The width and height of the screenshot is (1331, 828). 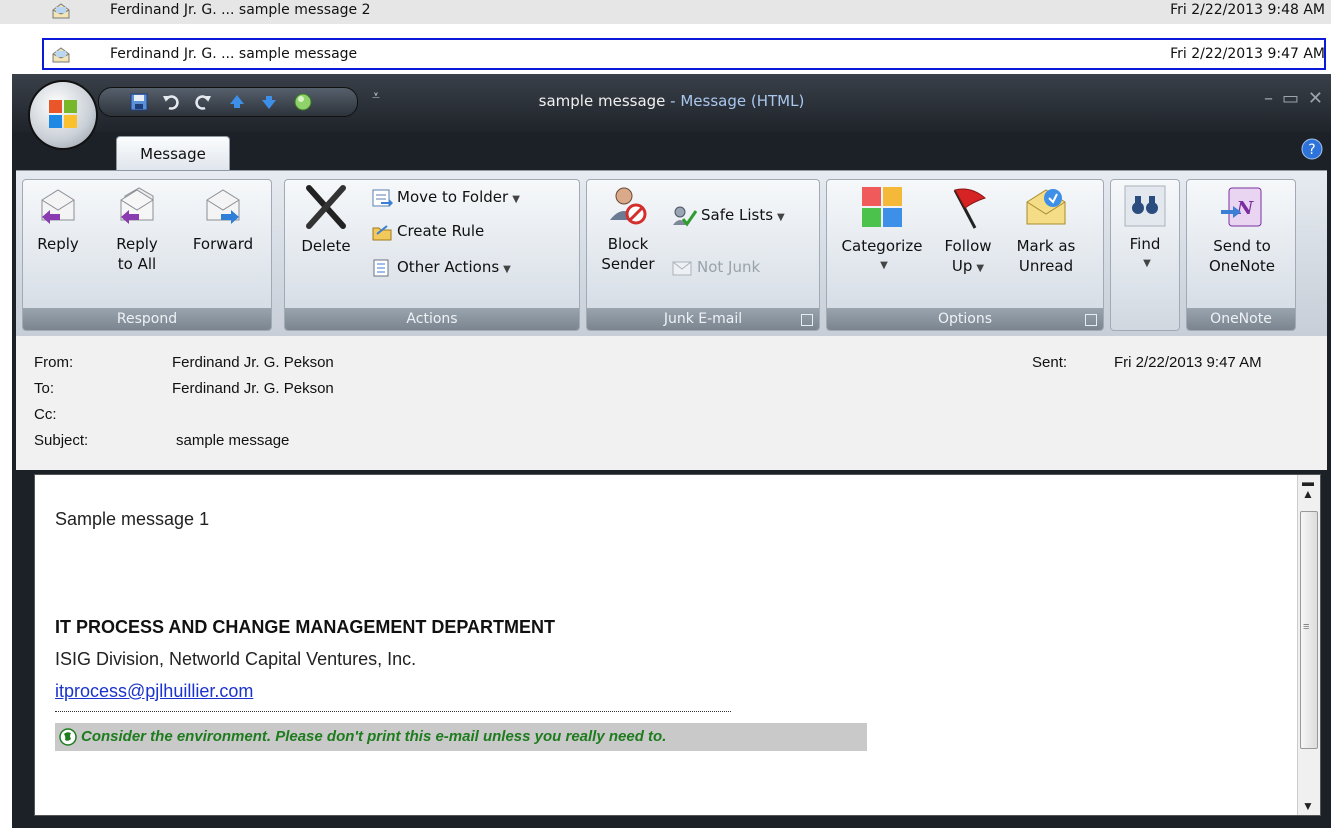 I want to click on create-rule-button: Create Rule, so click(x=427, y=231).